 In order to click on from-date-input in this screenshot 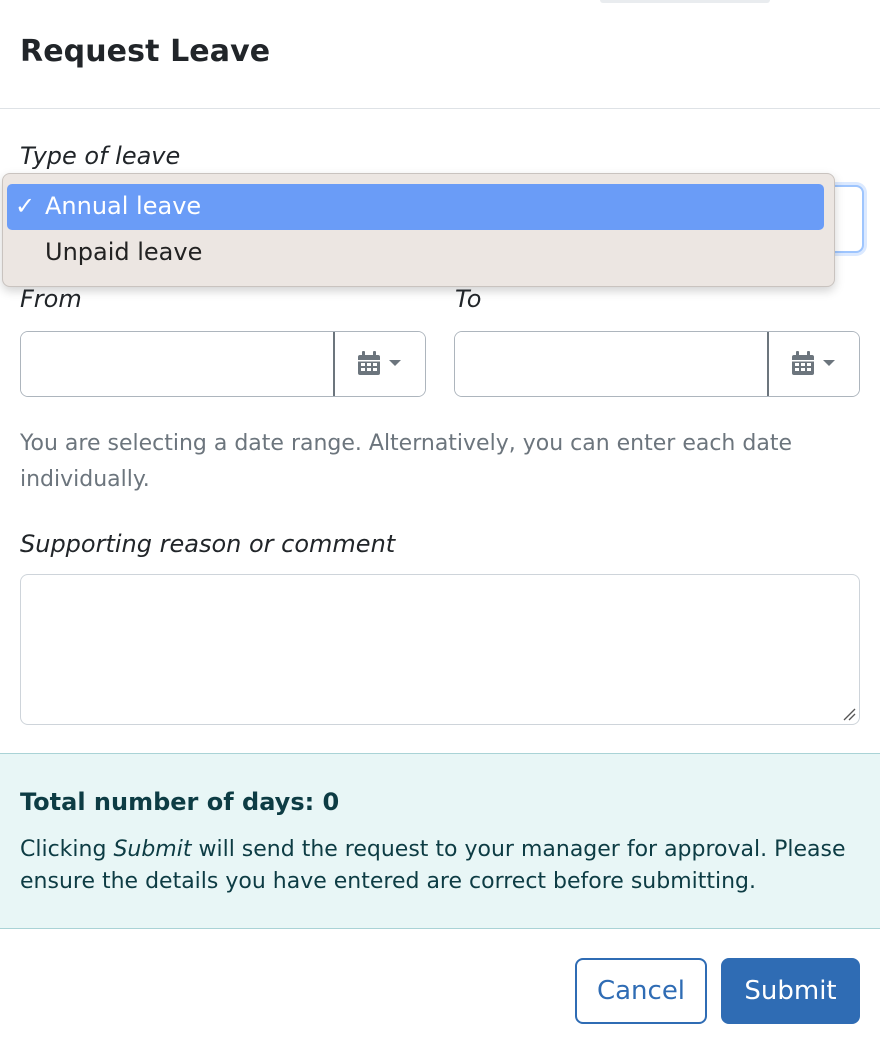, I will do `click(177, 364)`.